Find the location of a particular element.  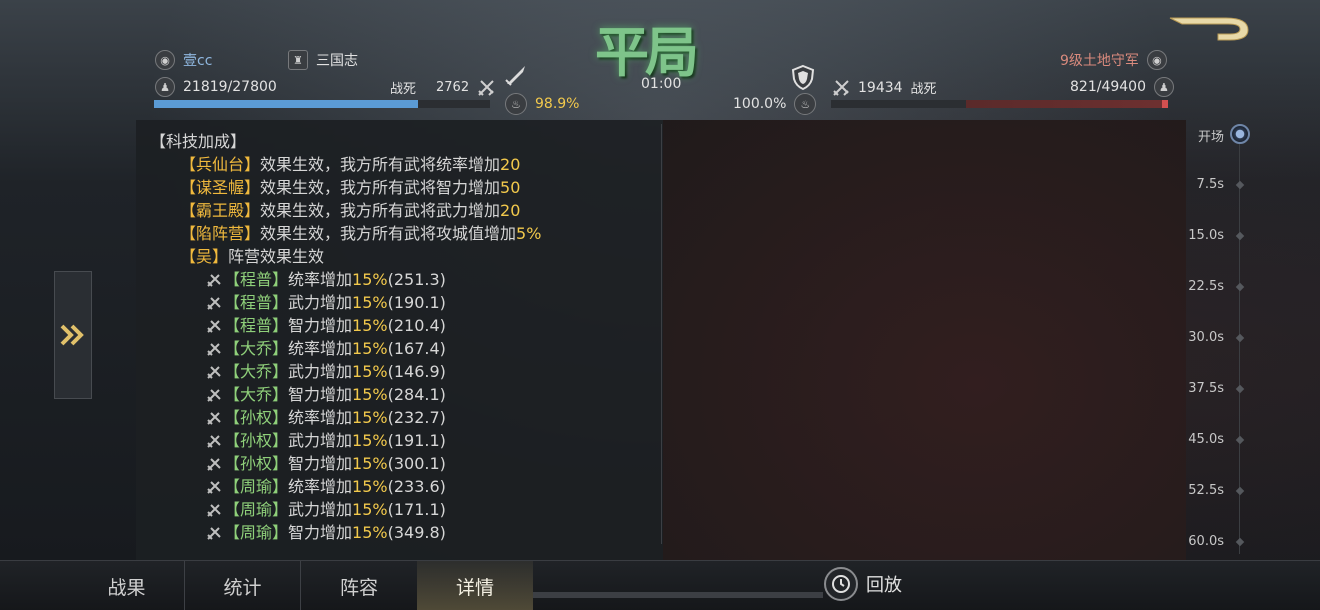

bottom-tab-bar: 战果 统计 阵容 详情 is located at coordinates (660, 585).